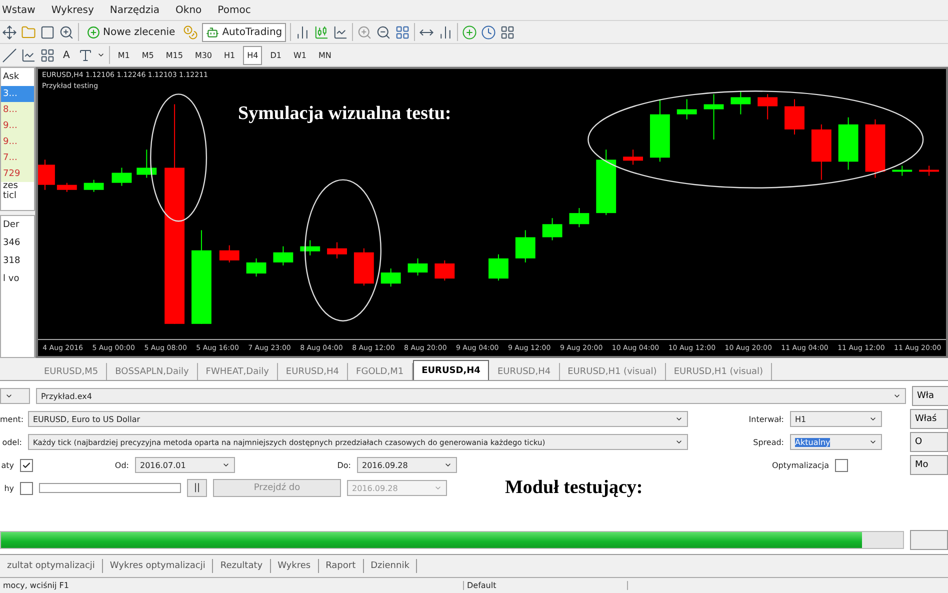  Describe the element at coordinates (294, 566) in the screenshot. I see `tester-tab: Wykres` at that location.